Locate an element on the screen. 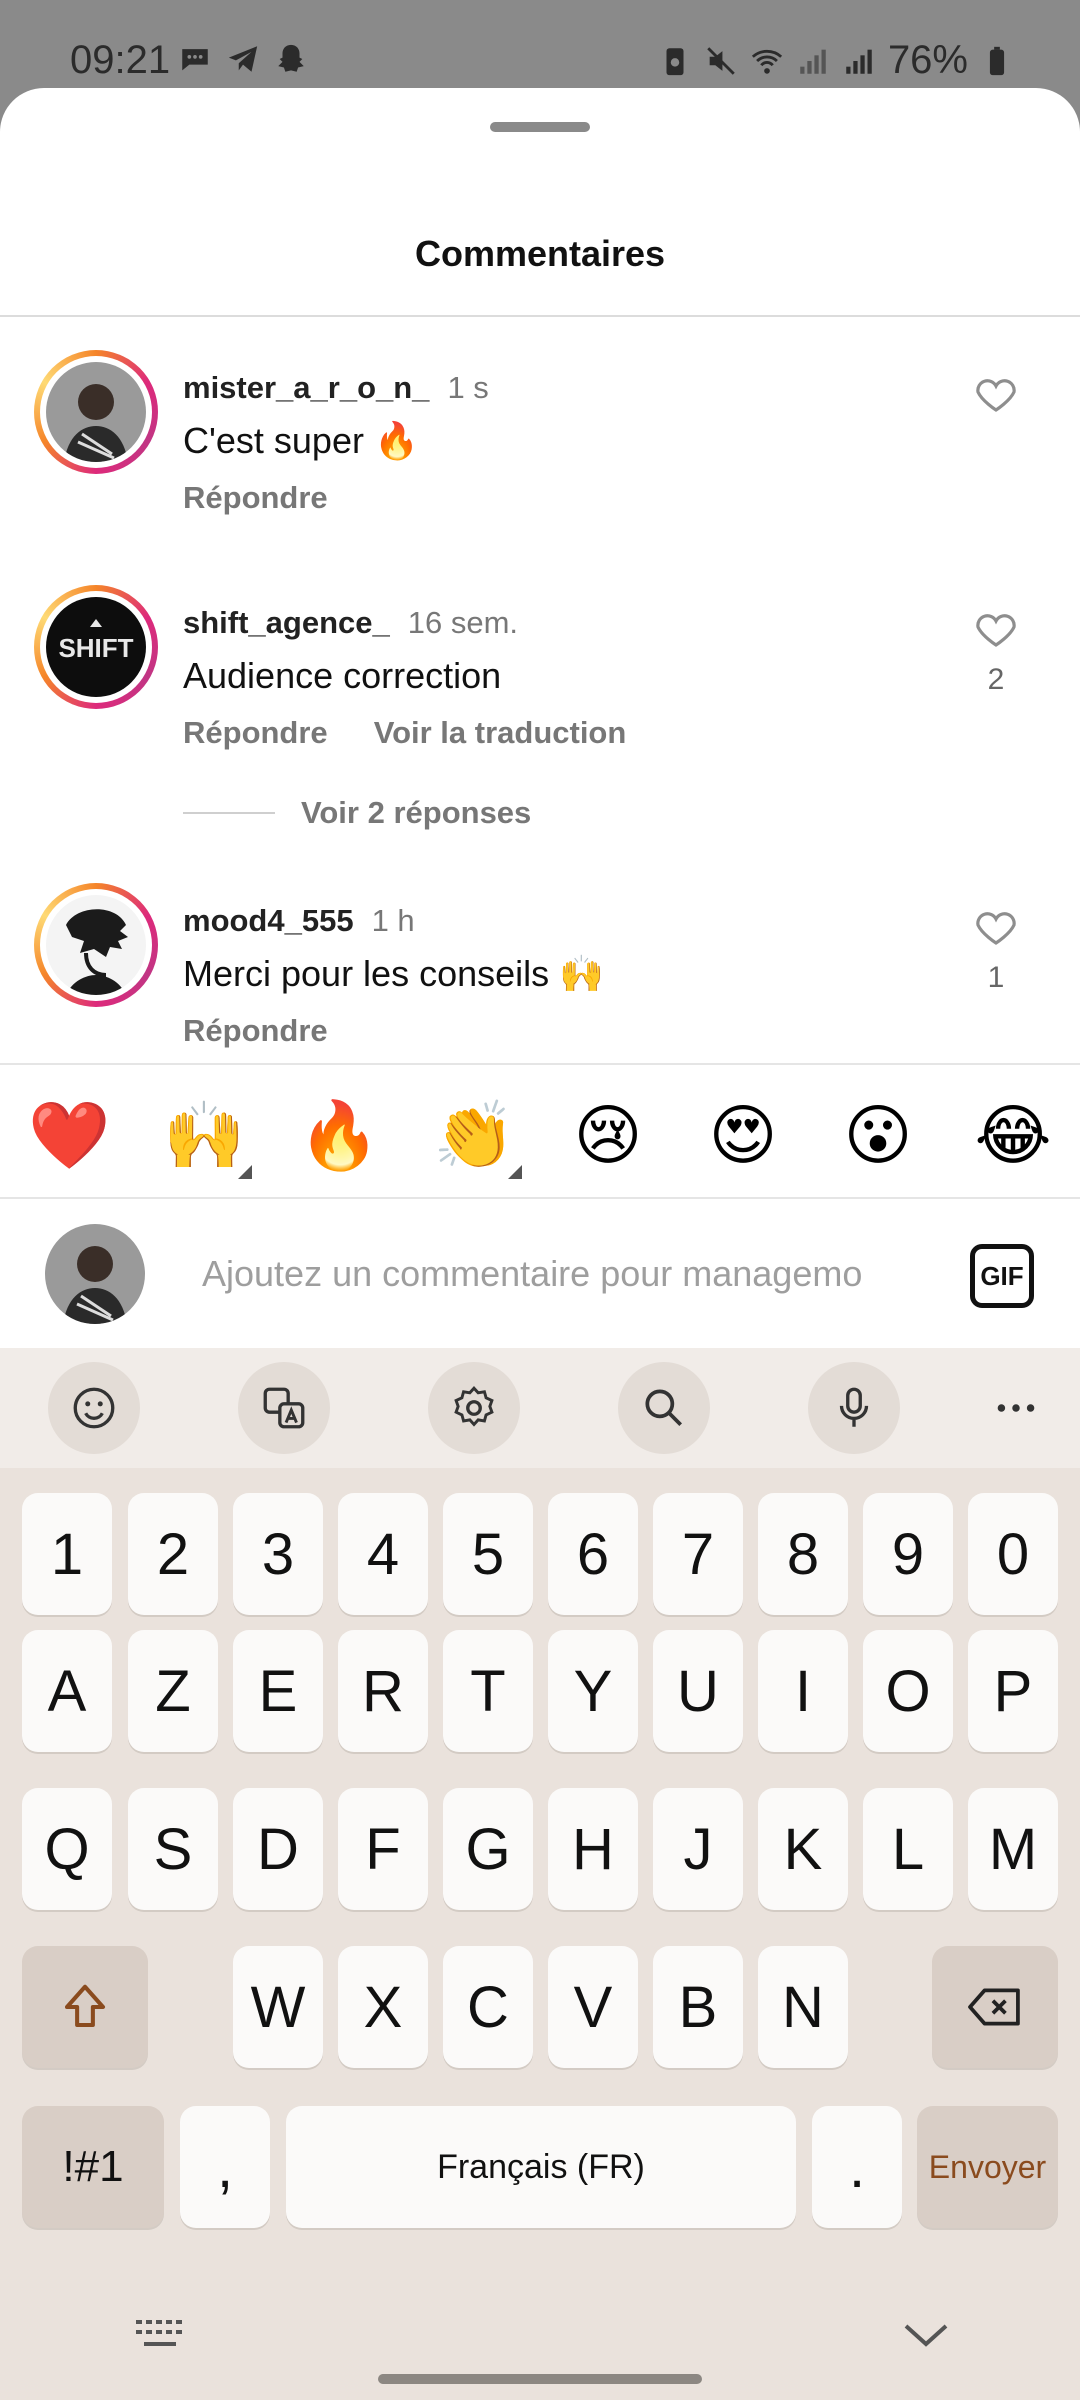  avatar-image is located at coordinates (96, 412).